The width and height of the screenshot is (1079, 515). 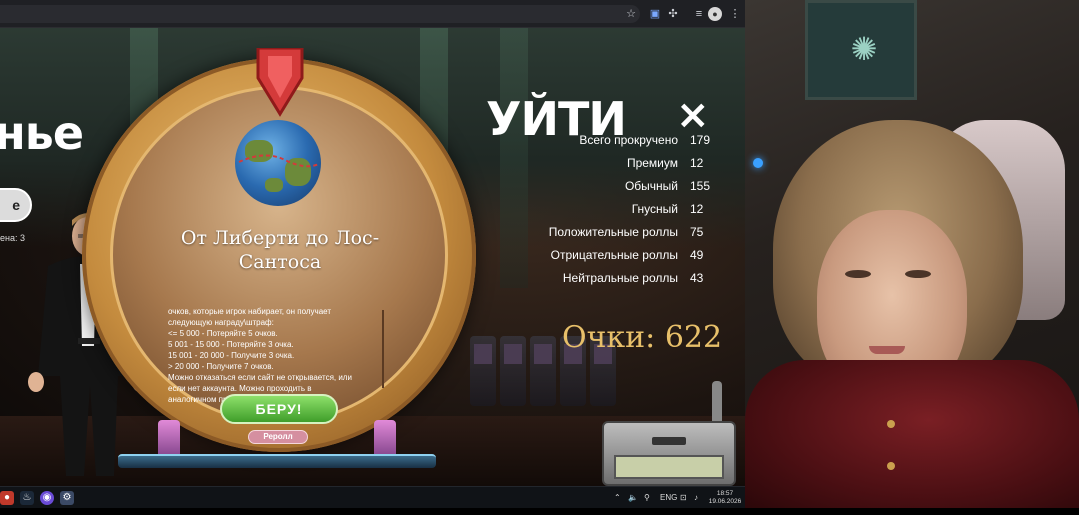 I want to click on stat-row: Всего прокручено 179, so click(x=625, y=144).